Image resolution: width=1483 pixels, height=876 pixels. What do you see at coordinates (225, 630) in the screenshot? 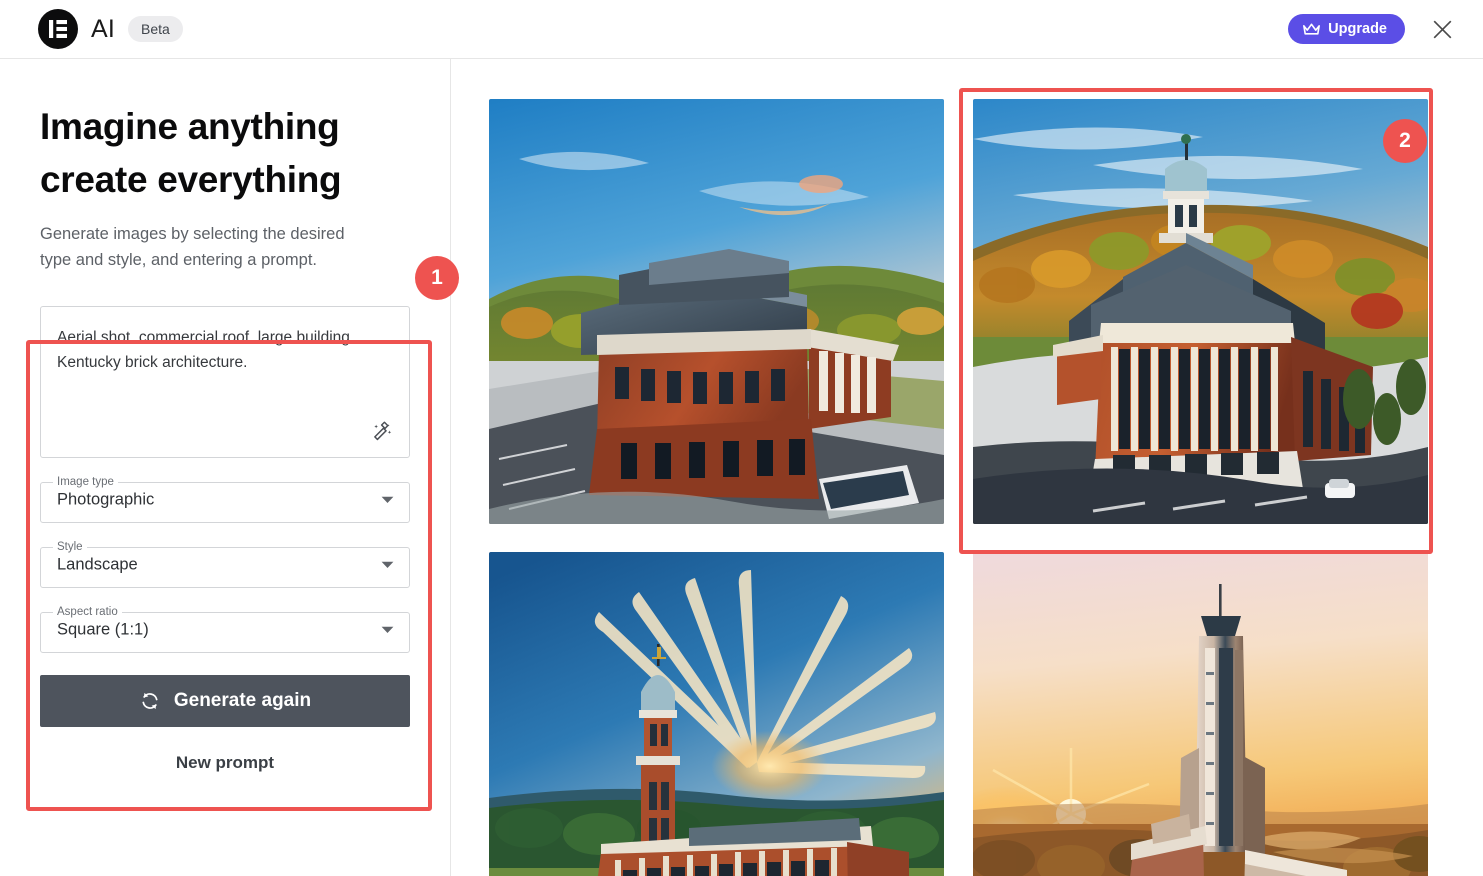
I see `aspect-ratio-select: Aspect ratio Square (1:1)` at bounding box center [225, 630].